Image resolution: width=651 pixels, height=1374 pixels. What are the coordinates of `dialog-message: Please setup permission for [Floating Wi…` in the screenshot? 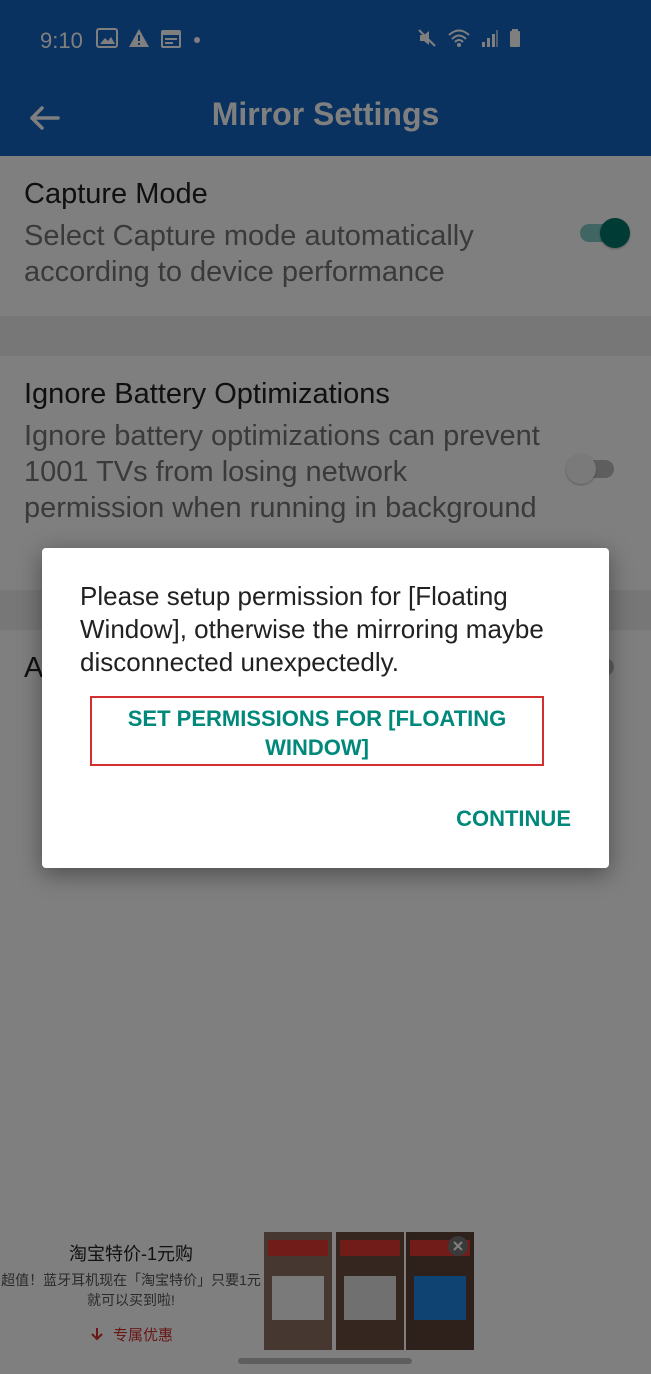 It's located at (312, 629).